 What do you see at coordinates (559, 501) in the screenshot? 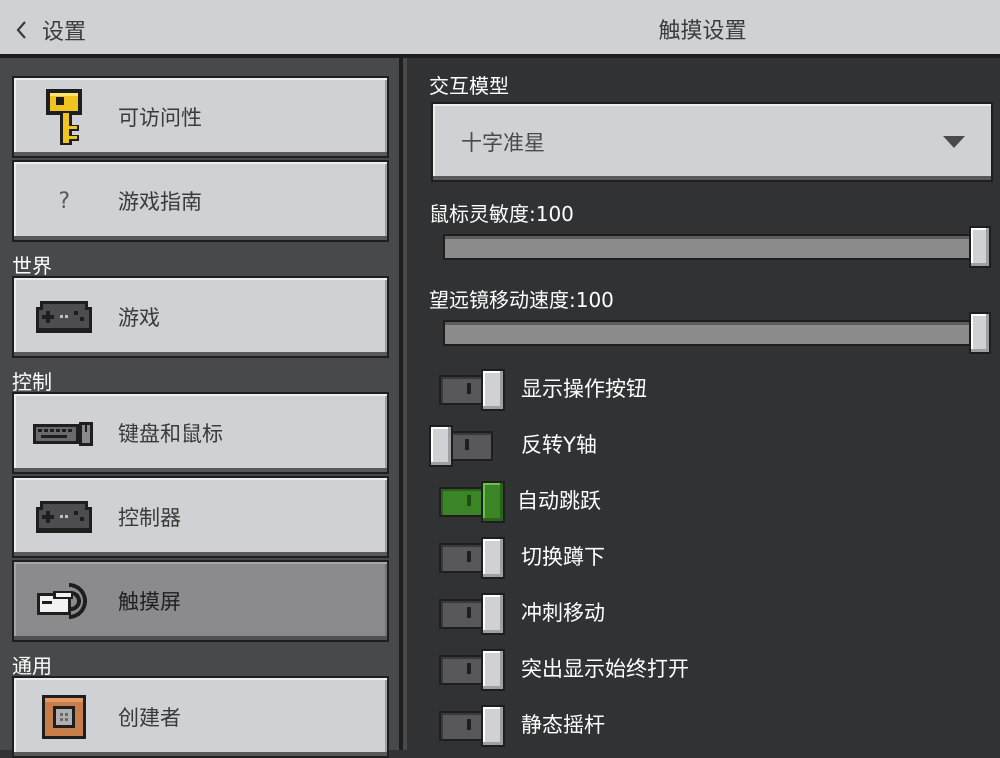
I see `toggle-label: 自动跳跃` at bounding box center [559, 501].